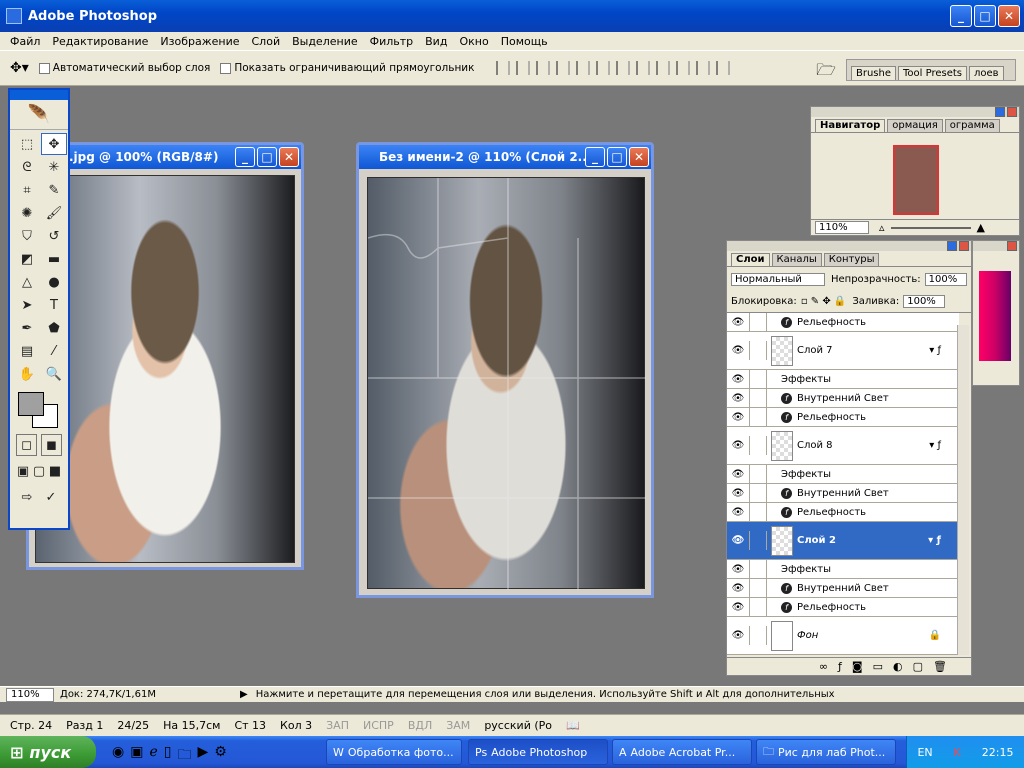 Image resolution: width=1024 pixels, height=768 pixels. Describe the element at coordinates (27, 305) in the screenshot. I see `path-selection-tool-icon: ➤` at that location.